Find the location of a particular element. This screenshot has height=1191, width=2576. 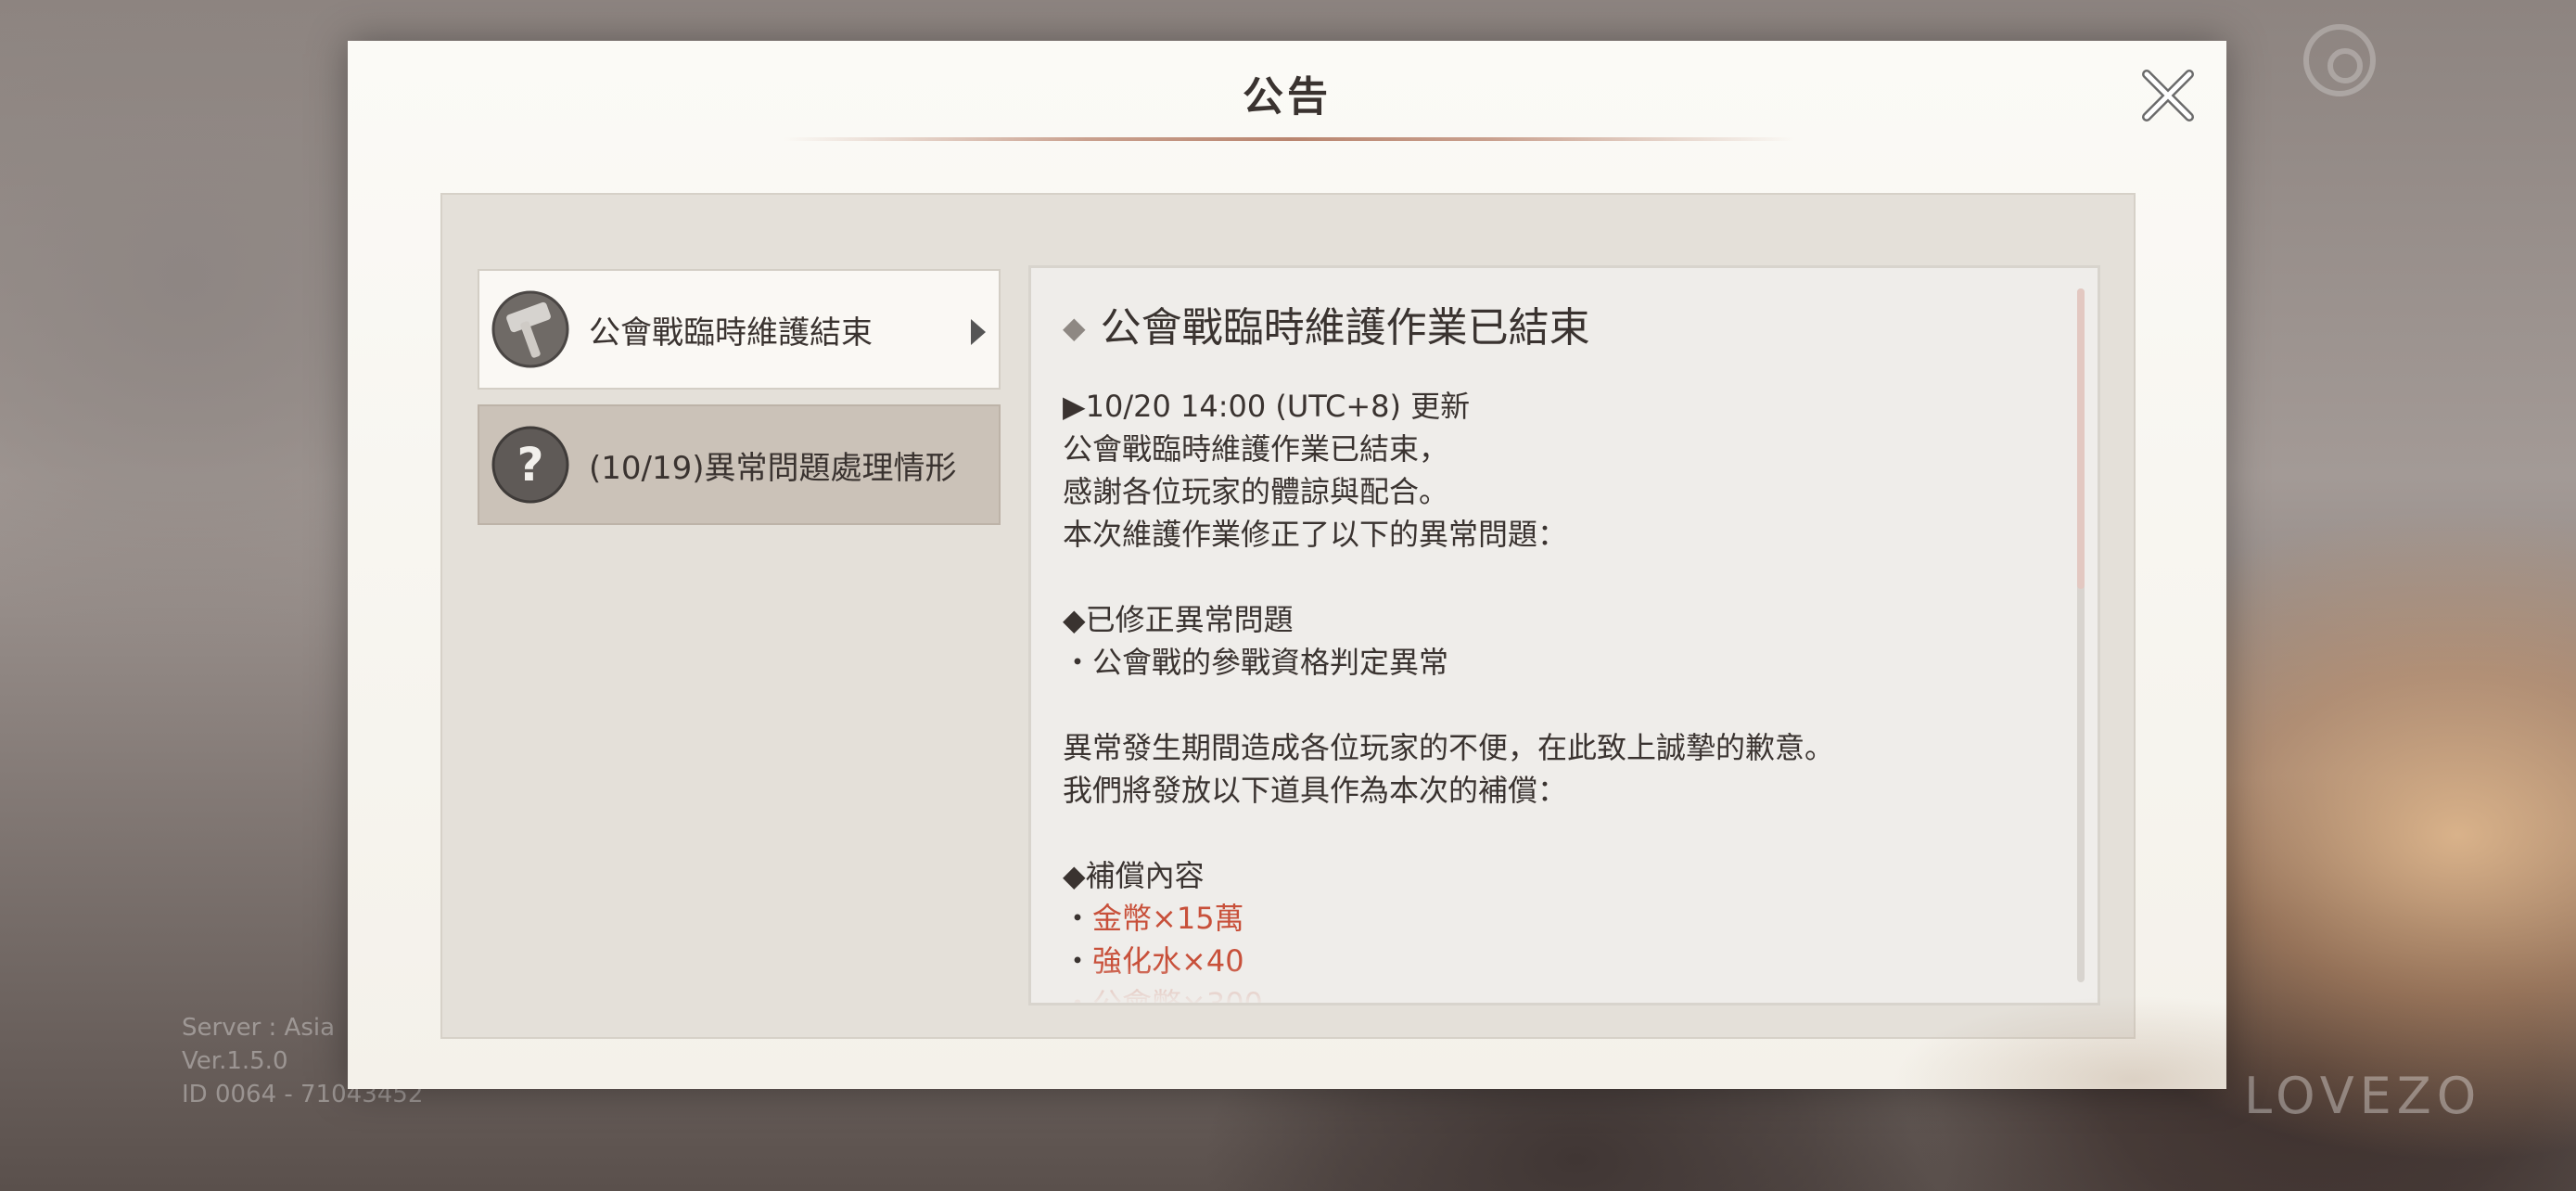

close-button is located at coordinates (2168, 95).